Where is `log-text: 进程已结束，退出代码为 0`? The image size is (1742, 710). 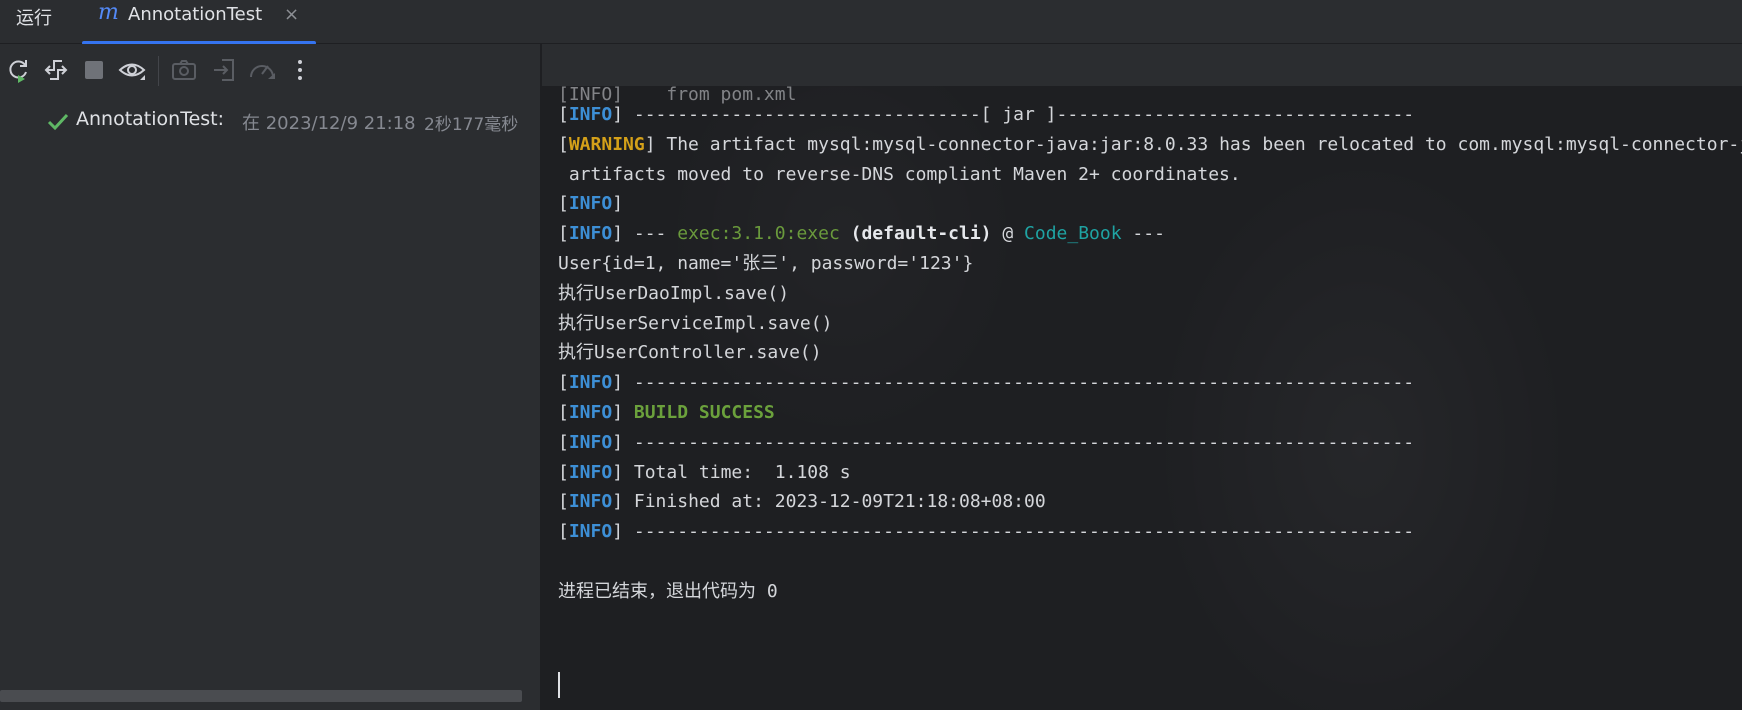
log-text: 进程已结束，退出代码为 0 is located at coordinates (668, 591).